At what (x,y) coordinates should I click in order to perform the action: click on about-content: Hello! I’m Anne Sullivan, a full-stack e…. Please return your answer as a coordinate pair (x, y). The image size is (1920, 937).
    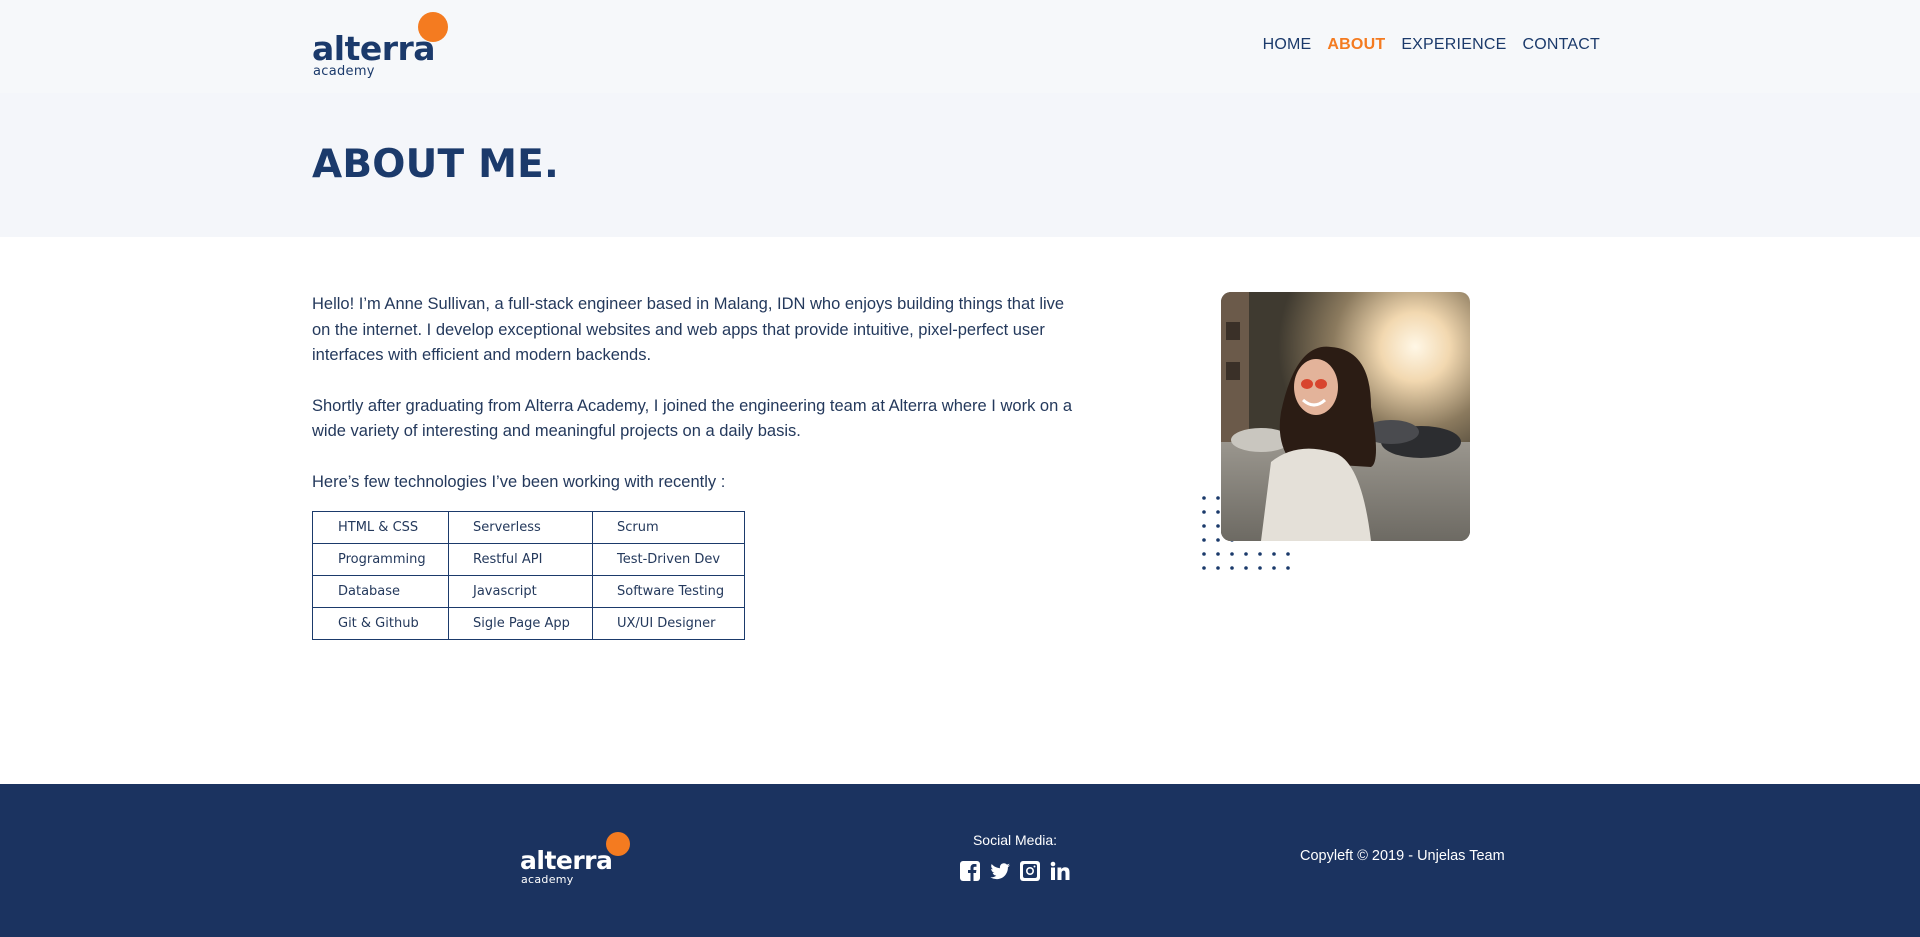
    Looking at the image, I should click on (692, 466).